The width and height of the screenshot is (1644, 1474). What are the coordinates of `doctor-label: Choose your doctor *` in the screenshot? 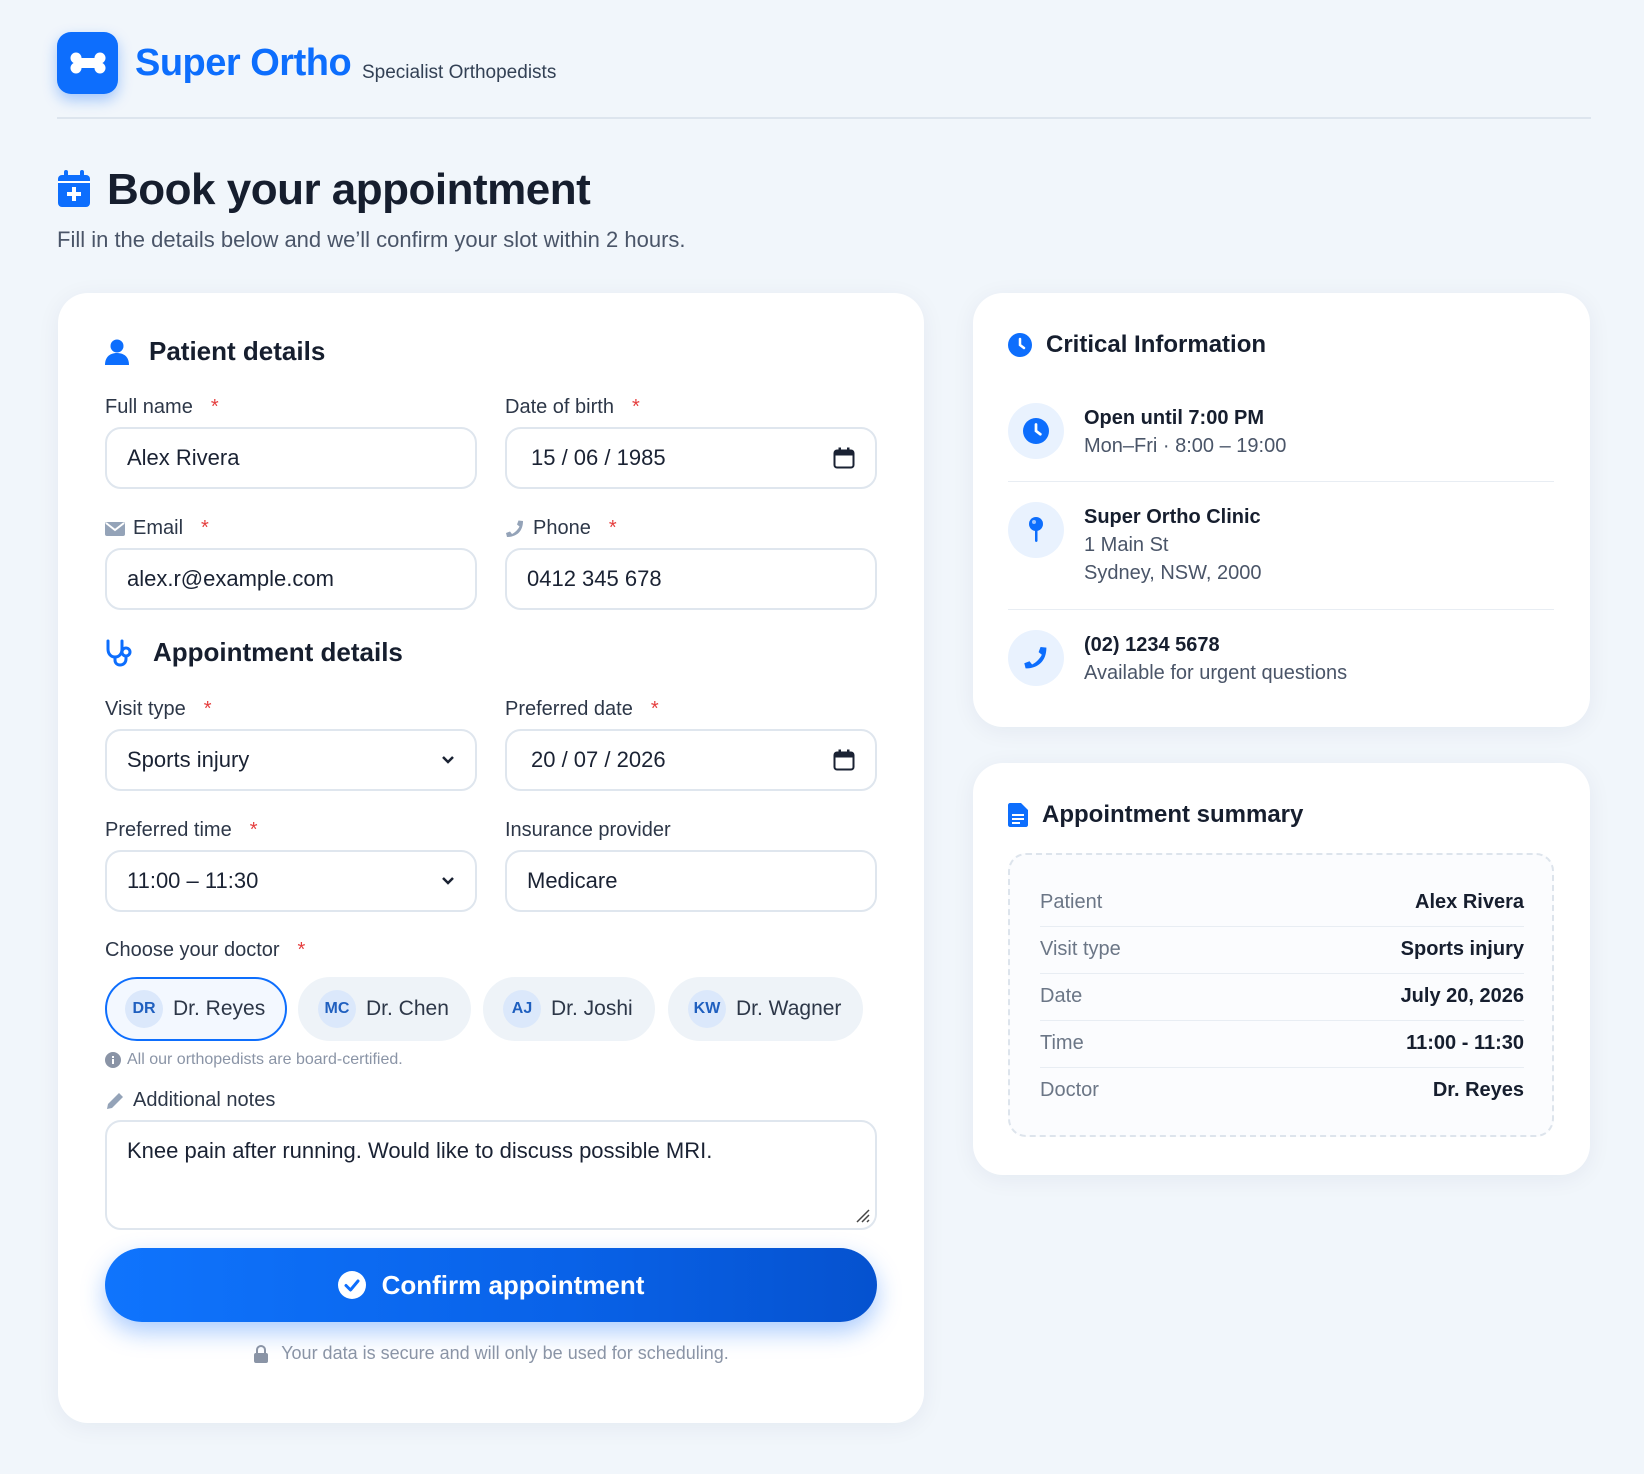 It's located at (205, 950).